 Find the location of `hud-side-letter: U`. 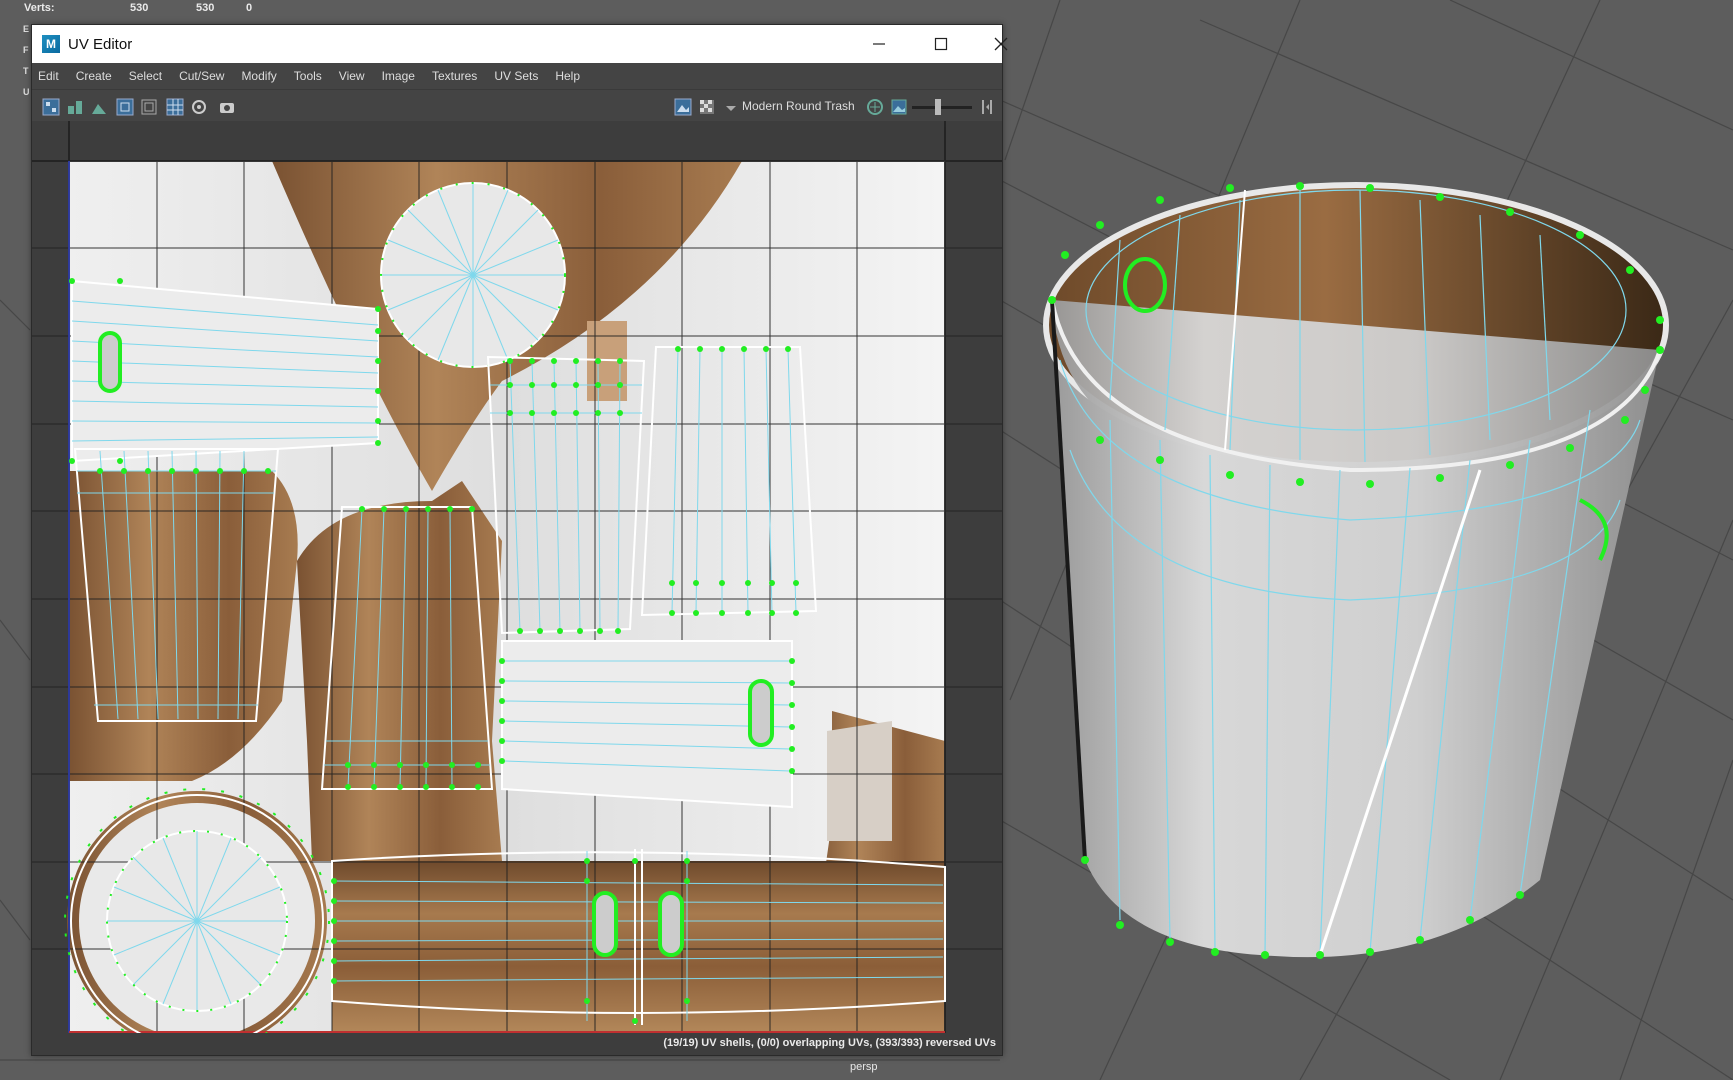

hud-side-letter: U is located at coordinates (26, 92).